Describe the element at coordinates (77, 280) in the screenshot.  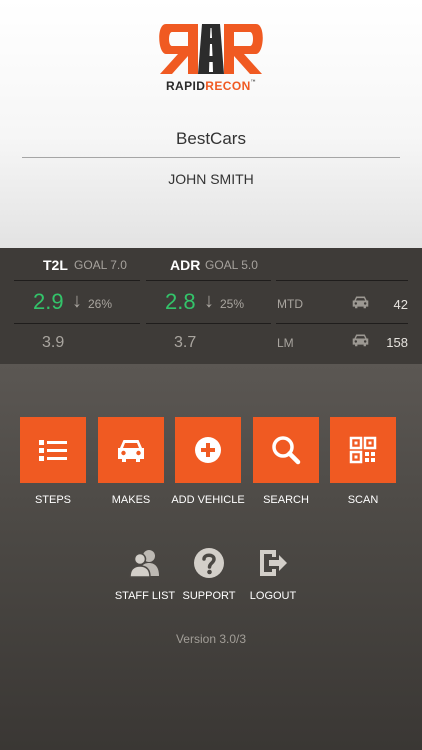
I see `t2l-top-divider` at that location.